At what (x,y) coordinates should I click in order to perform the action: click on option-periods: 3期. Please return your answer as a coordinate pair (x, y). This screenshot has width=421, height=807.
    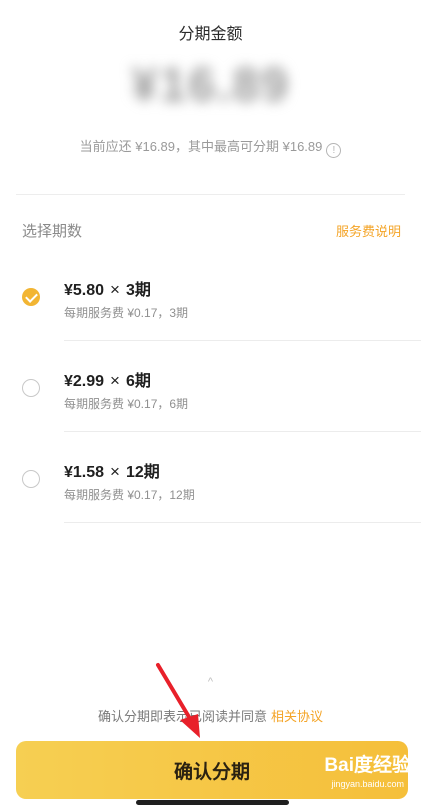
    Looking at the image, I should click on (138, 290).